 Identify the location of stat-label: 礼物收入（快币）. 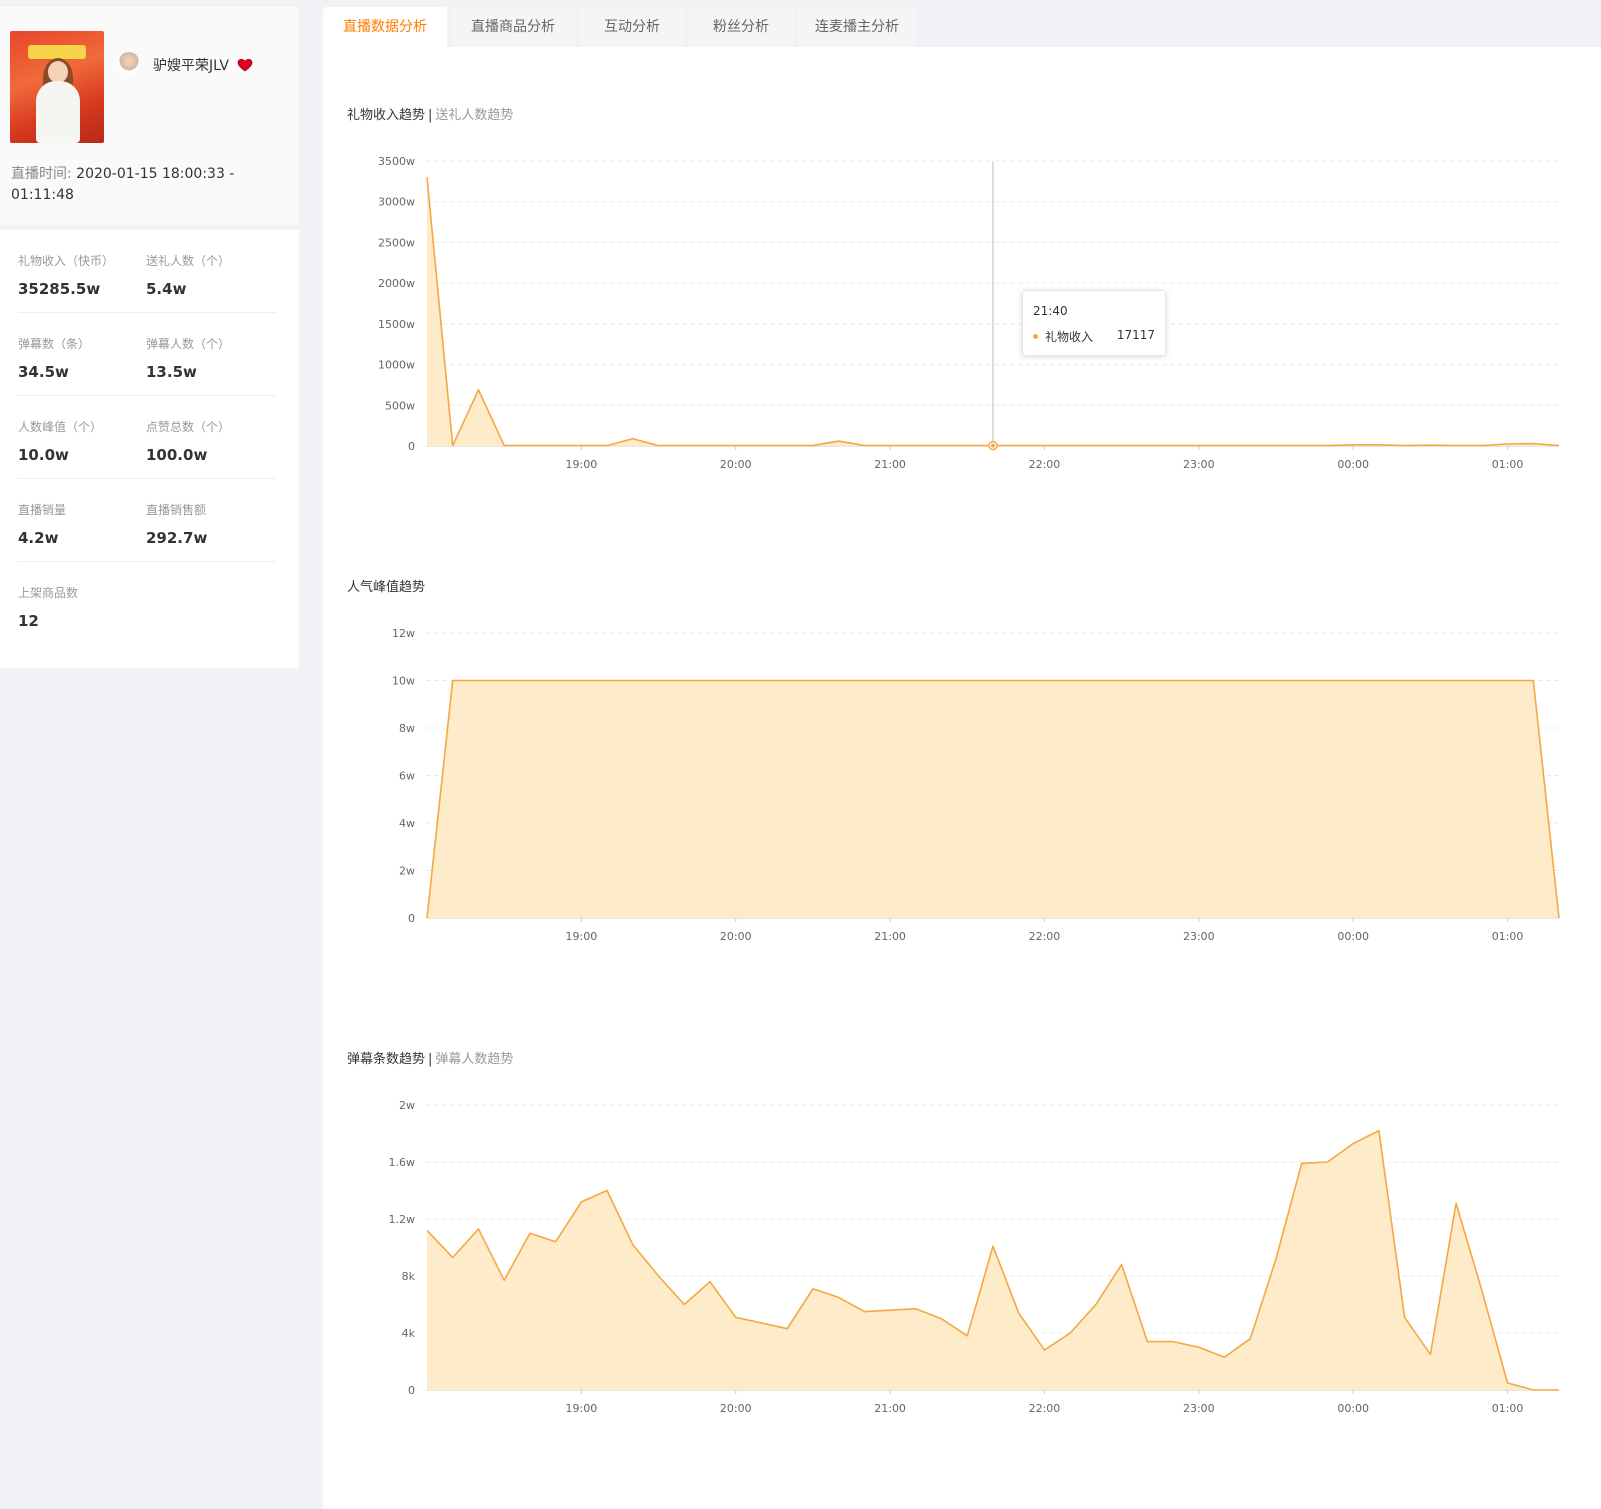
(66, 261).